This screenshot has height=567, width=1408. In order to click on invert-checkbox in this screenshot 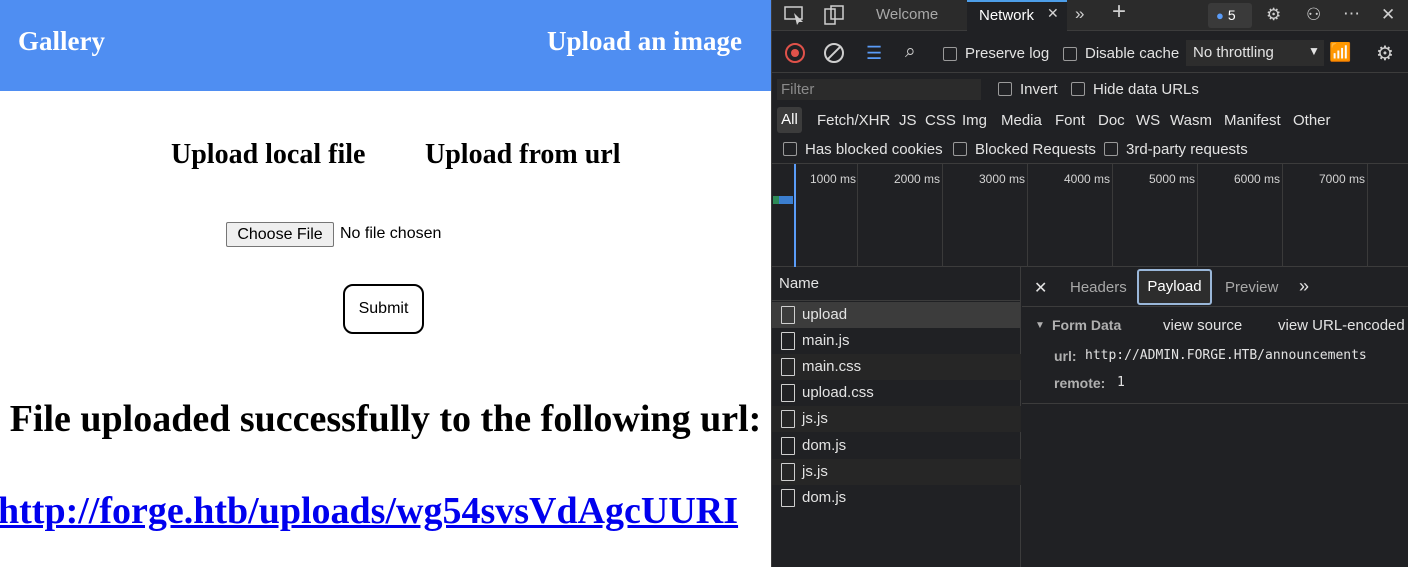, I will do `click(1005, 89)`.